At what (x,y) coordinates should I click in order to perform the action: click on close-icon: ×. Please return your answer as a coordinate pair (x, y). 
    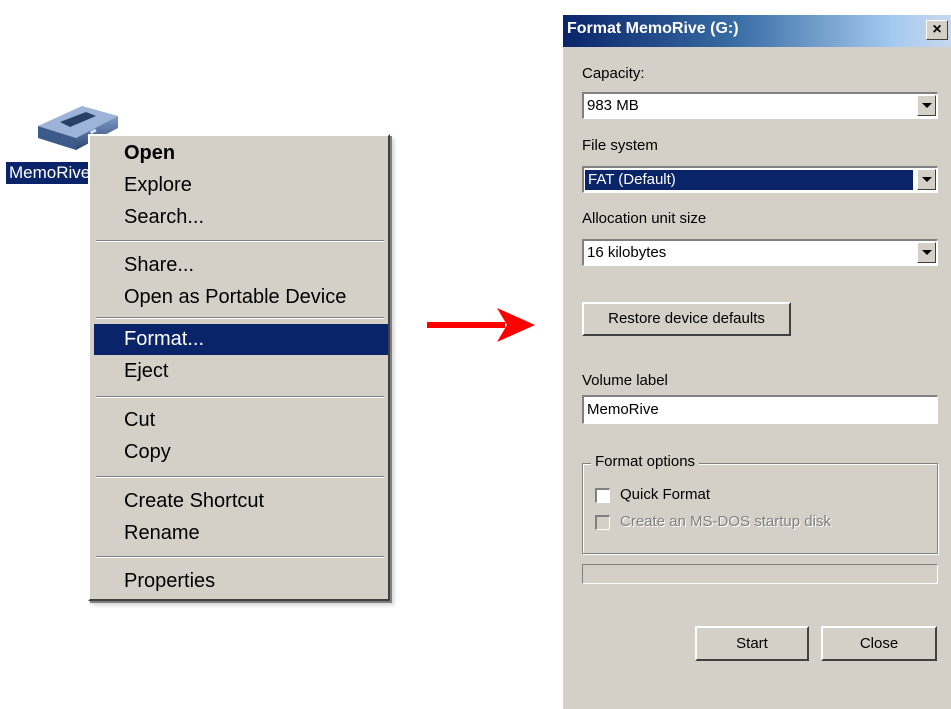
    Looking at the image, I should click on (937, 30).